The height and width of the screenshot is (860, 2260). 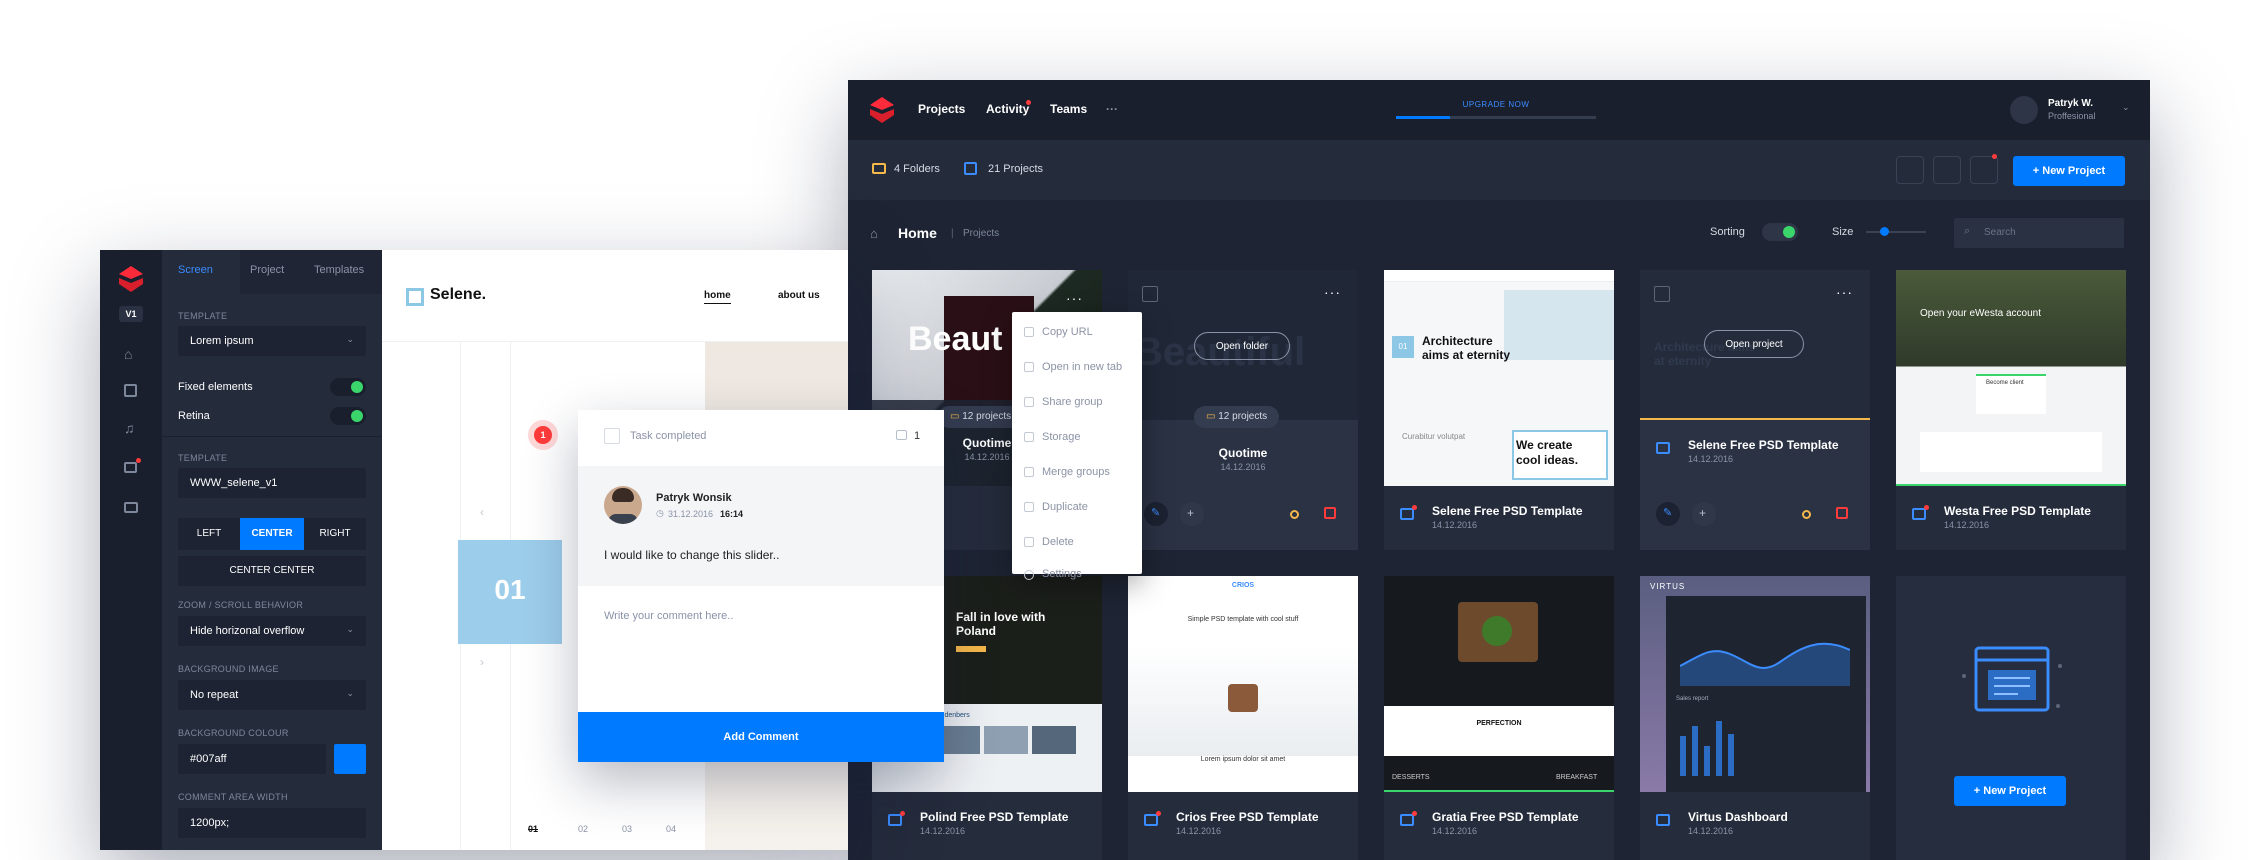 What do you see at coordinates (348, 416) in the screenshot?
I see `retina-toggle` at bounding box center [348, 416].